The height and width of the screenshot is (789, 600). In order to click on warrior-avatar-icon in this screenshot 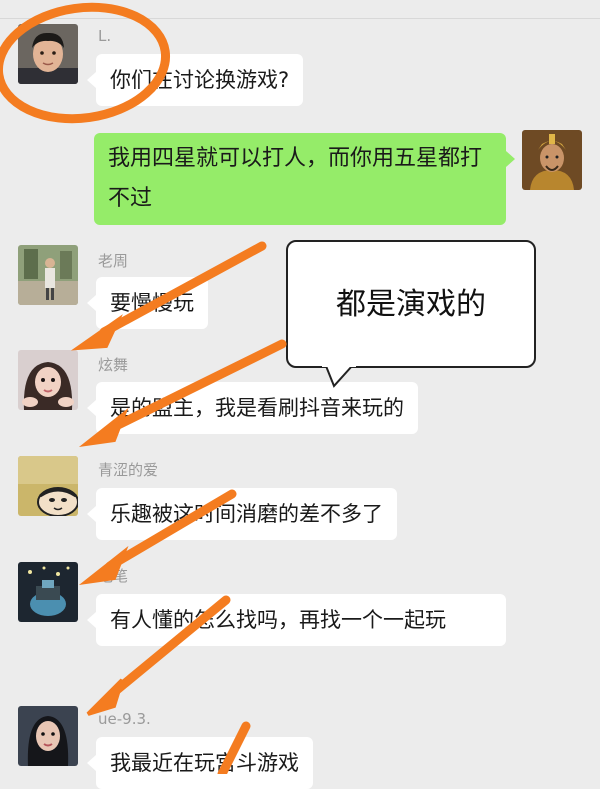, I will do `click(552, 160)`.